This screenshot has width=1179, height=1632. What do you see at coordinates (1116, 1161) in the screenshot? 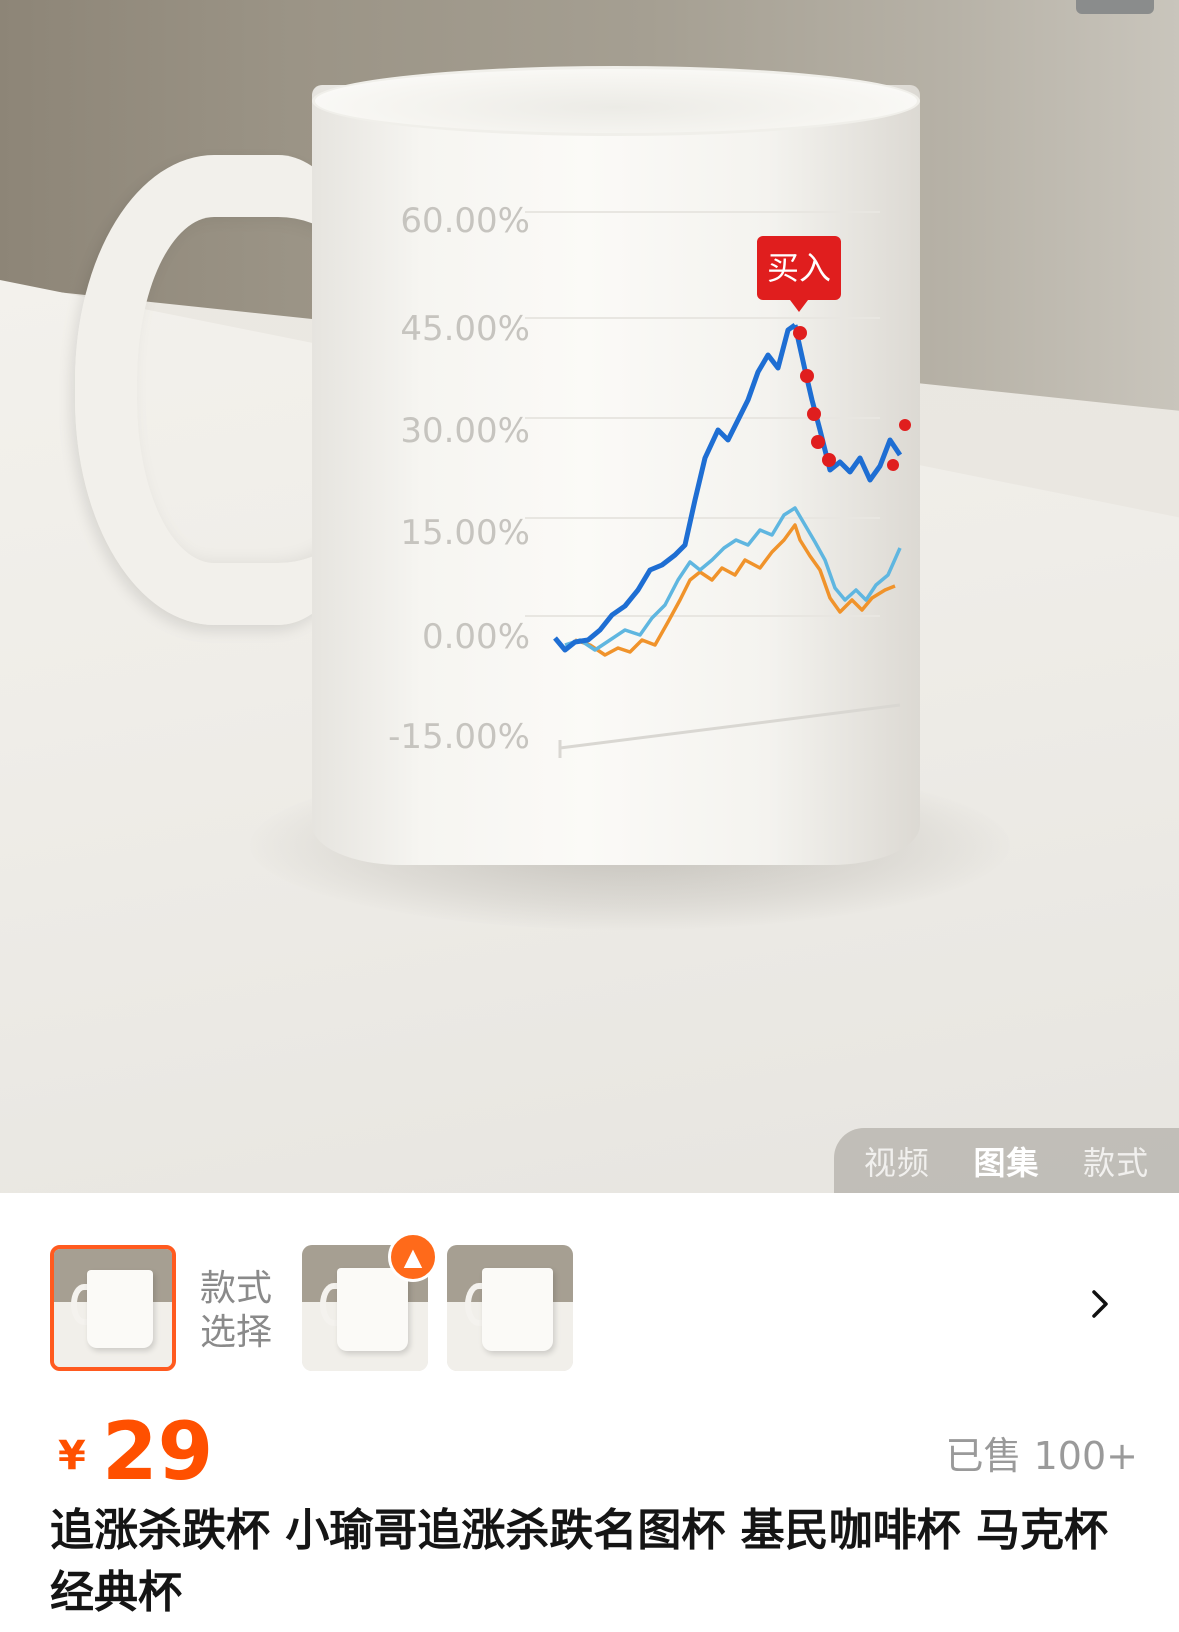
I see `tab-styles: 款式` at bounding box center [1116, 1161].